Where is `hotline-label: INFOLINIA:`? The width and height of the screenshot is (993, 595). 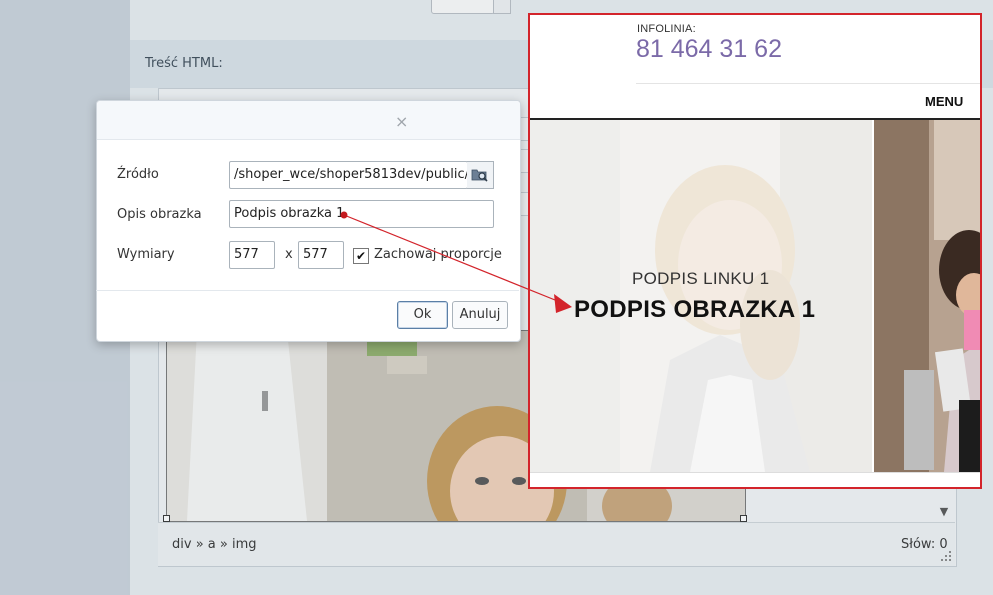
hotline-label: INFOLINIA: is located at coordinates (666, 29).